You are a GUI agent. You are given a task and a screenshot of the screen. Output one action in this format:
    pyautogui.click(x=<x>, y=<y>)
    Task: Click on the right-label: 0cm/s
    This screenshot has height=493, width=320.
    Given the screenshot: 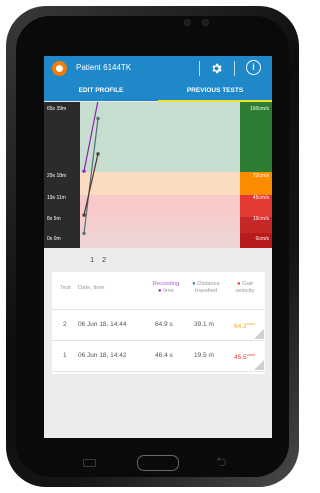 What is the action you would take?
    pyautogui.click(x=263, y=239)
    